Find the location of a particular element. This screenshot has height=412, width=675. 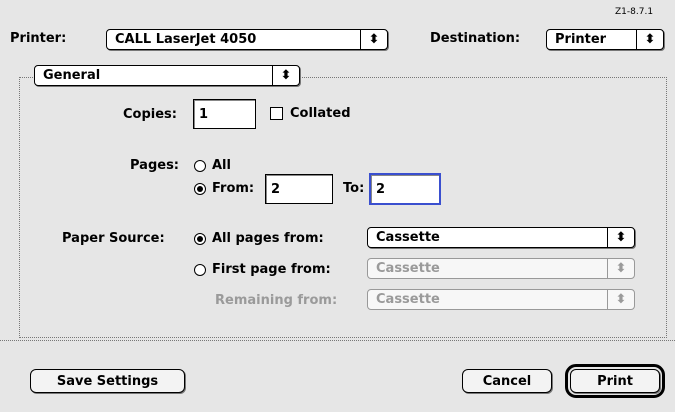

panel-value: General is located at coordinates (72, 75).